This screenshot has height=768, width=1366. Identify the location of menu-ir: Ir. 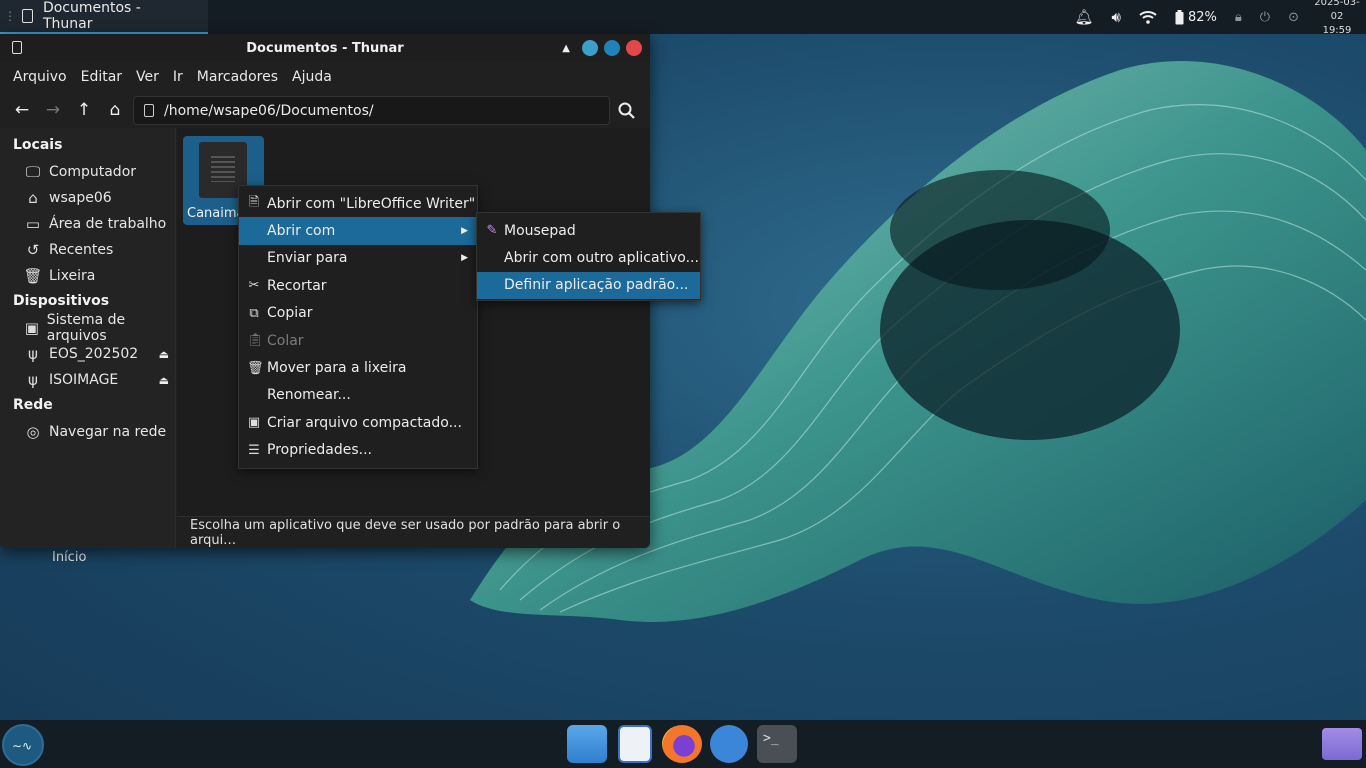
(178, 77).